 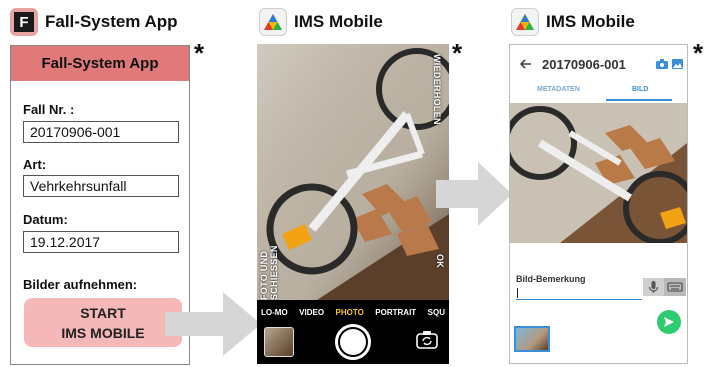 I want to click on asterisk-marker-3: *, so click(x=698, y=53).